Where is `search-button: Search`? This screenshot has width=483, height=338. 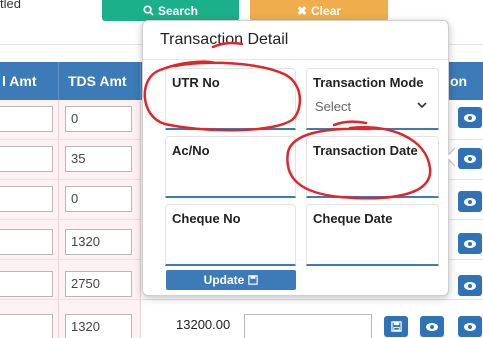 search-button: Search is located at coordinates (170, 10).